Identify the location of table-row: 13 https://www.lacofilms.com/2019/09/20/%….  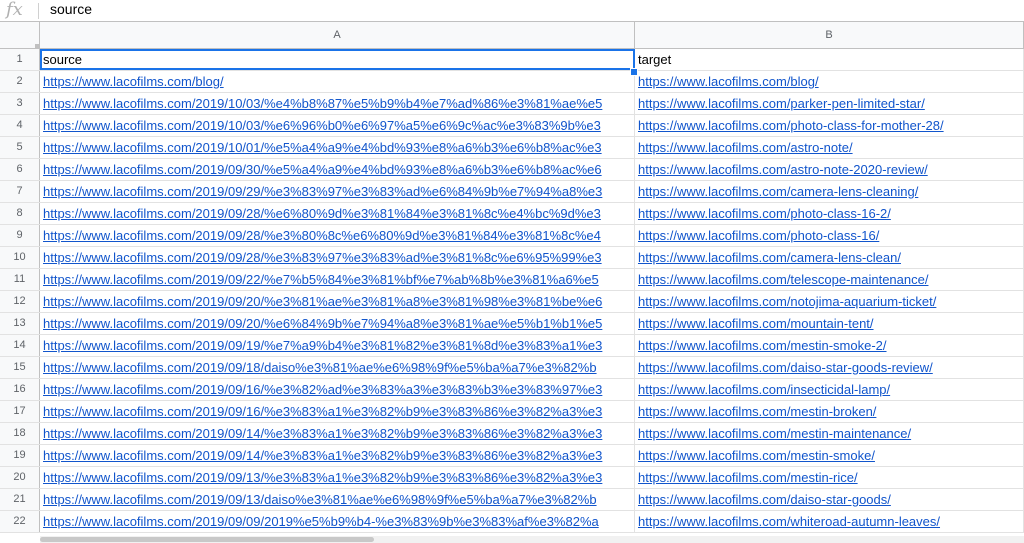
(512, 324).